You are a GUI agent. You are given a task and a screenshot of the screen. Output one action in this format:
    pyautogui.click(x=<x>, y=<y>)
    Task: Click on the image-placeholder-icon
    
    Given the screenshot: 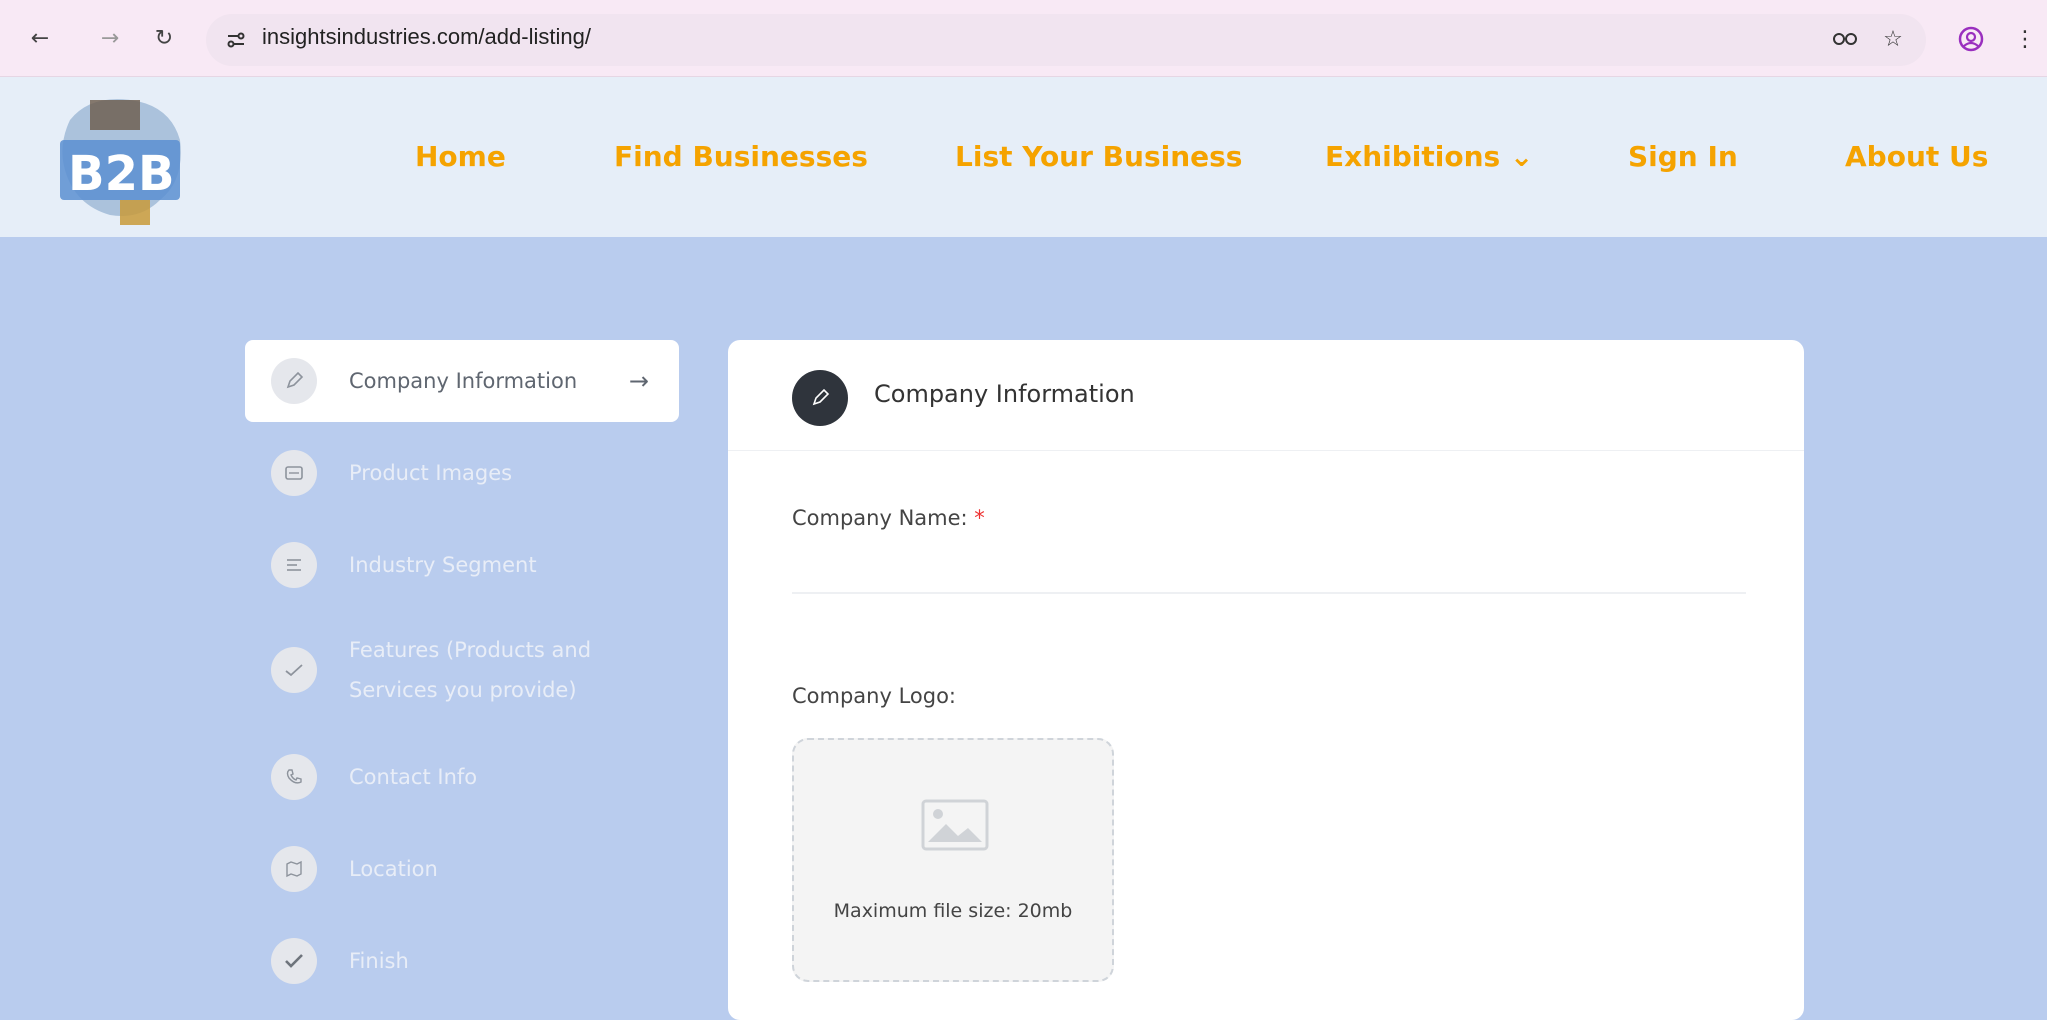 What is the action you would take?
    pyautogui.click(x=955, y=825)
    